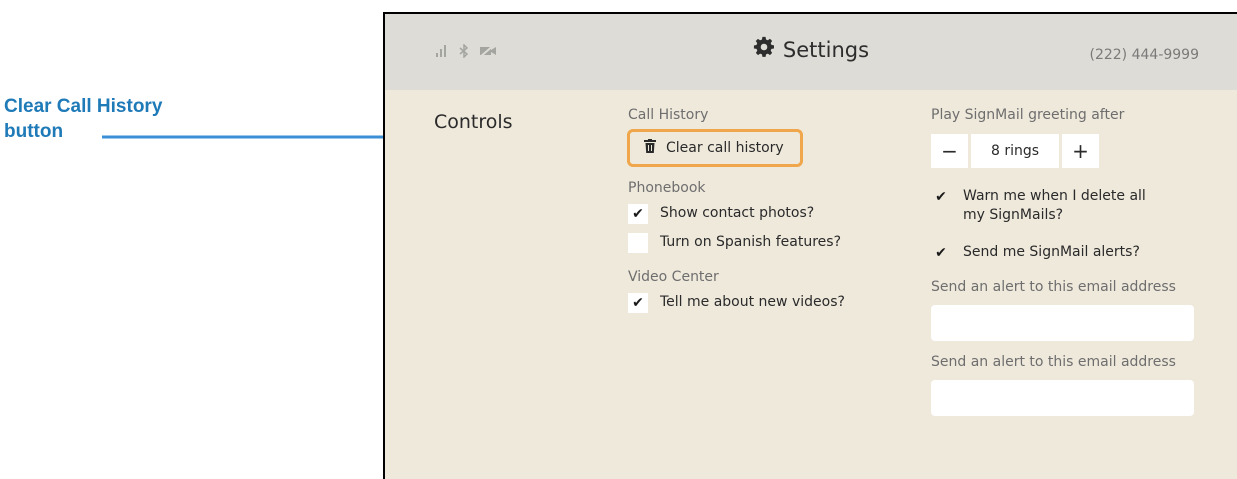  Describe the element at coordinates (1053, 362) in the screenshot. I see `email-2-label: Send an alert to this email address` at that location.